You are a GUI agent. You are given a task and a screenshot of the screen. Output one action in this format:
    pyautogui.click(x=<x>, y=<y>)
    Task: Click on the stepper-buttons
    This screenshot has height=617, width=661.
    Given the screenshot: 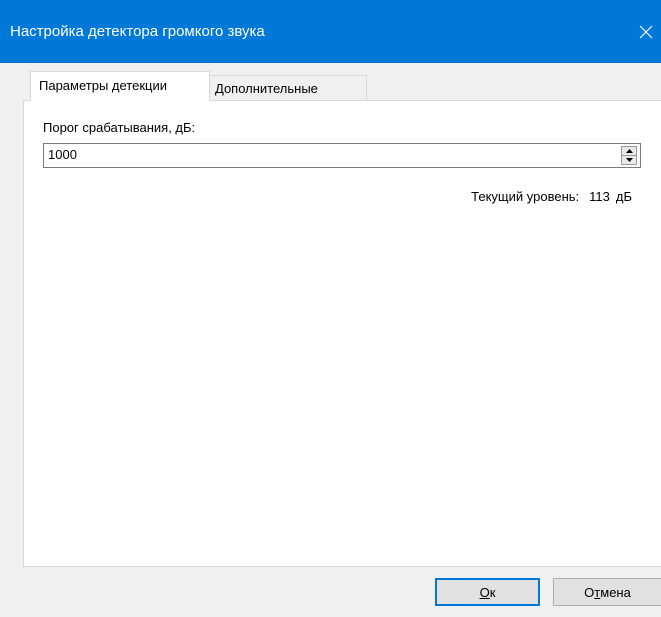 What is the action you would take?
    pyautogui.click(x=629, y=155)
    